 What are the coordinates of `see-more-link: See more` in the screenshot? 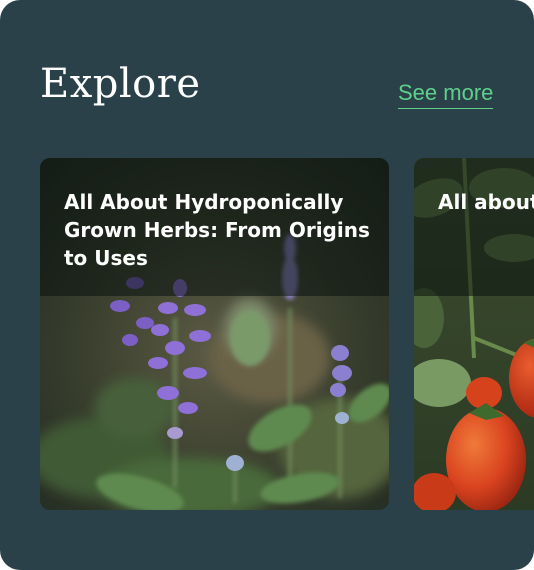 It's located at (446, 94).